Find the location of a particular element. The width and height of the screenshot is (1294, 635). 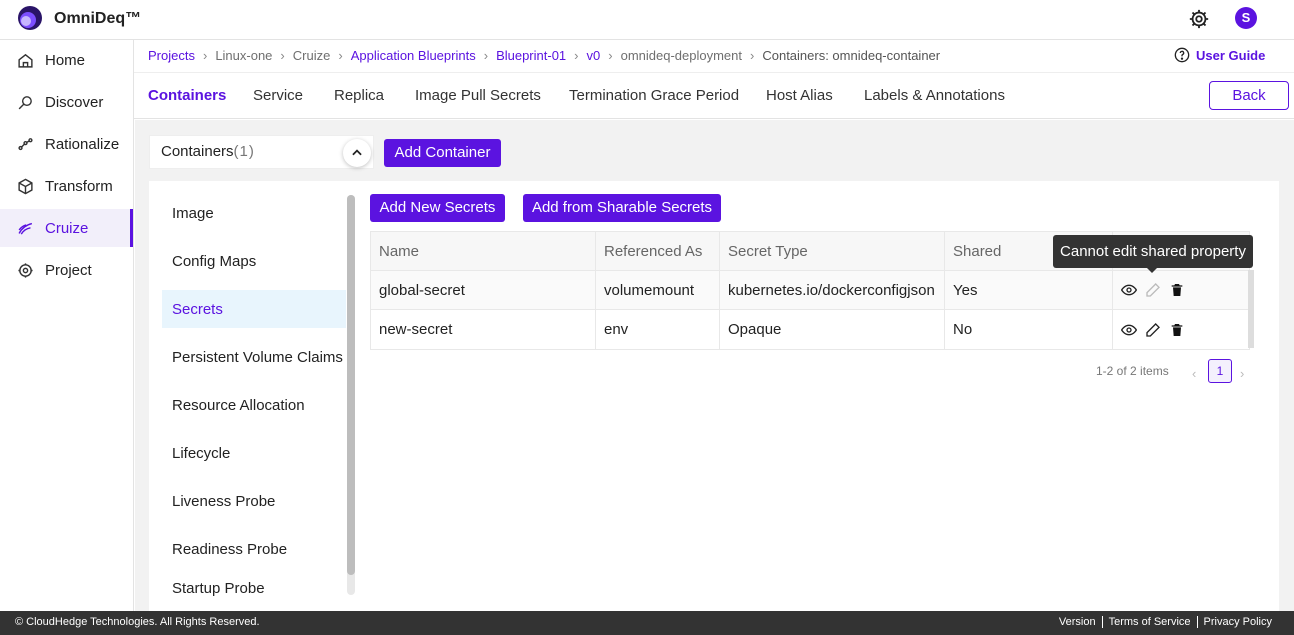

breadcrumb-projects: Projects is located at coordinates (171, 55).